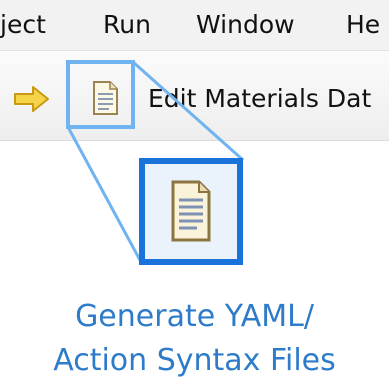 Image resolution: width=389 pixels, height=385 pixels. I want to click on callout-caption-line2: Action Syntax Files, so click(194, 360).